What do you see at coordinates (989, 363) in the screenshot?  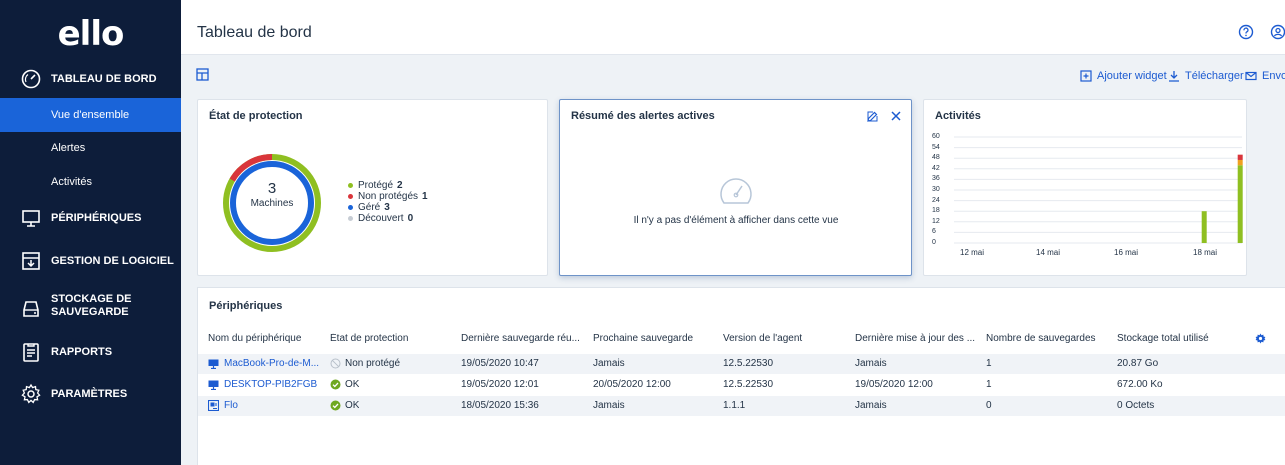 I see `backup-count-cell: 1` at bounding box center [989, 363].